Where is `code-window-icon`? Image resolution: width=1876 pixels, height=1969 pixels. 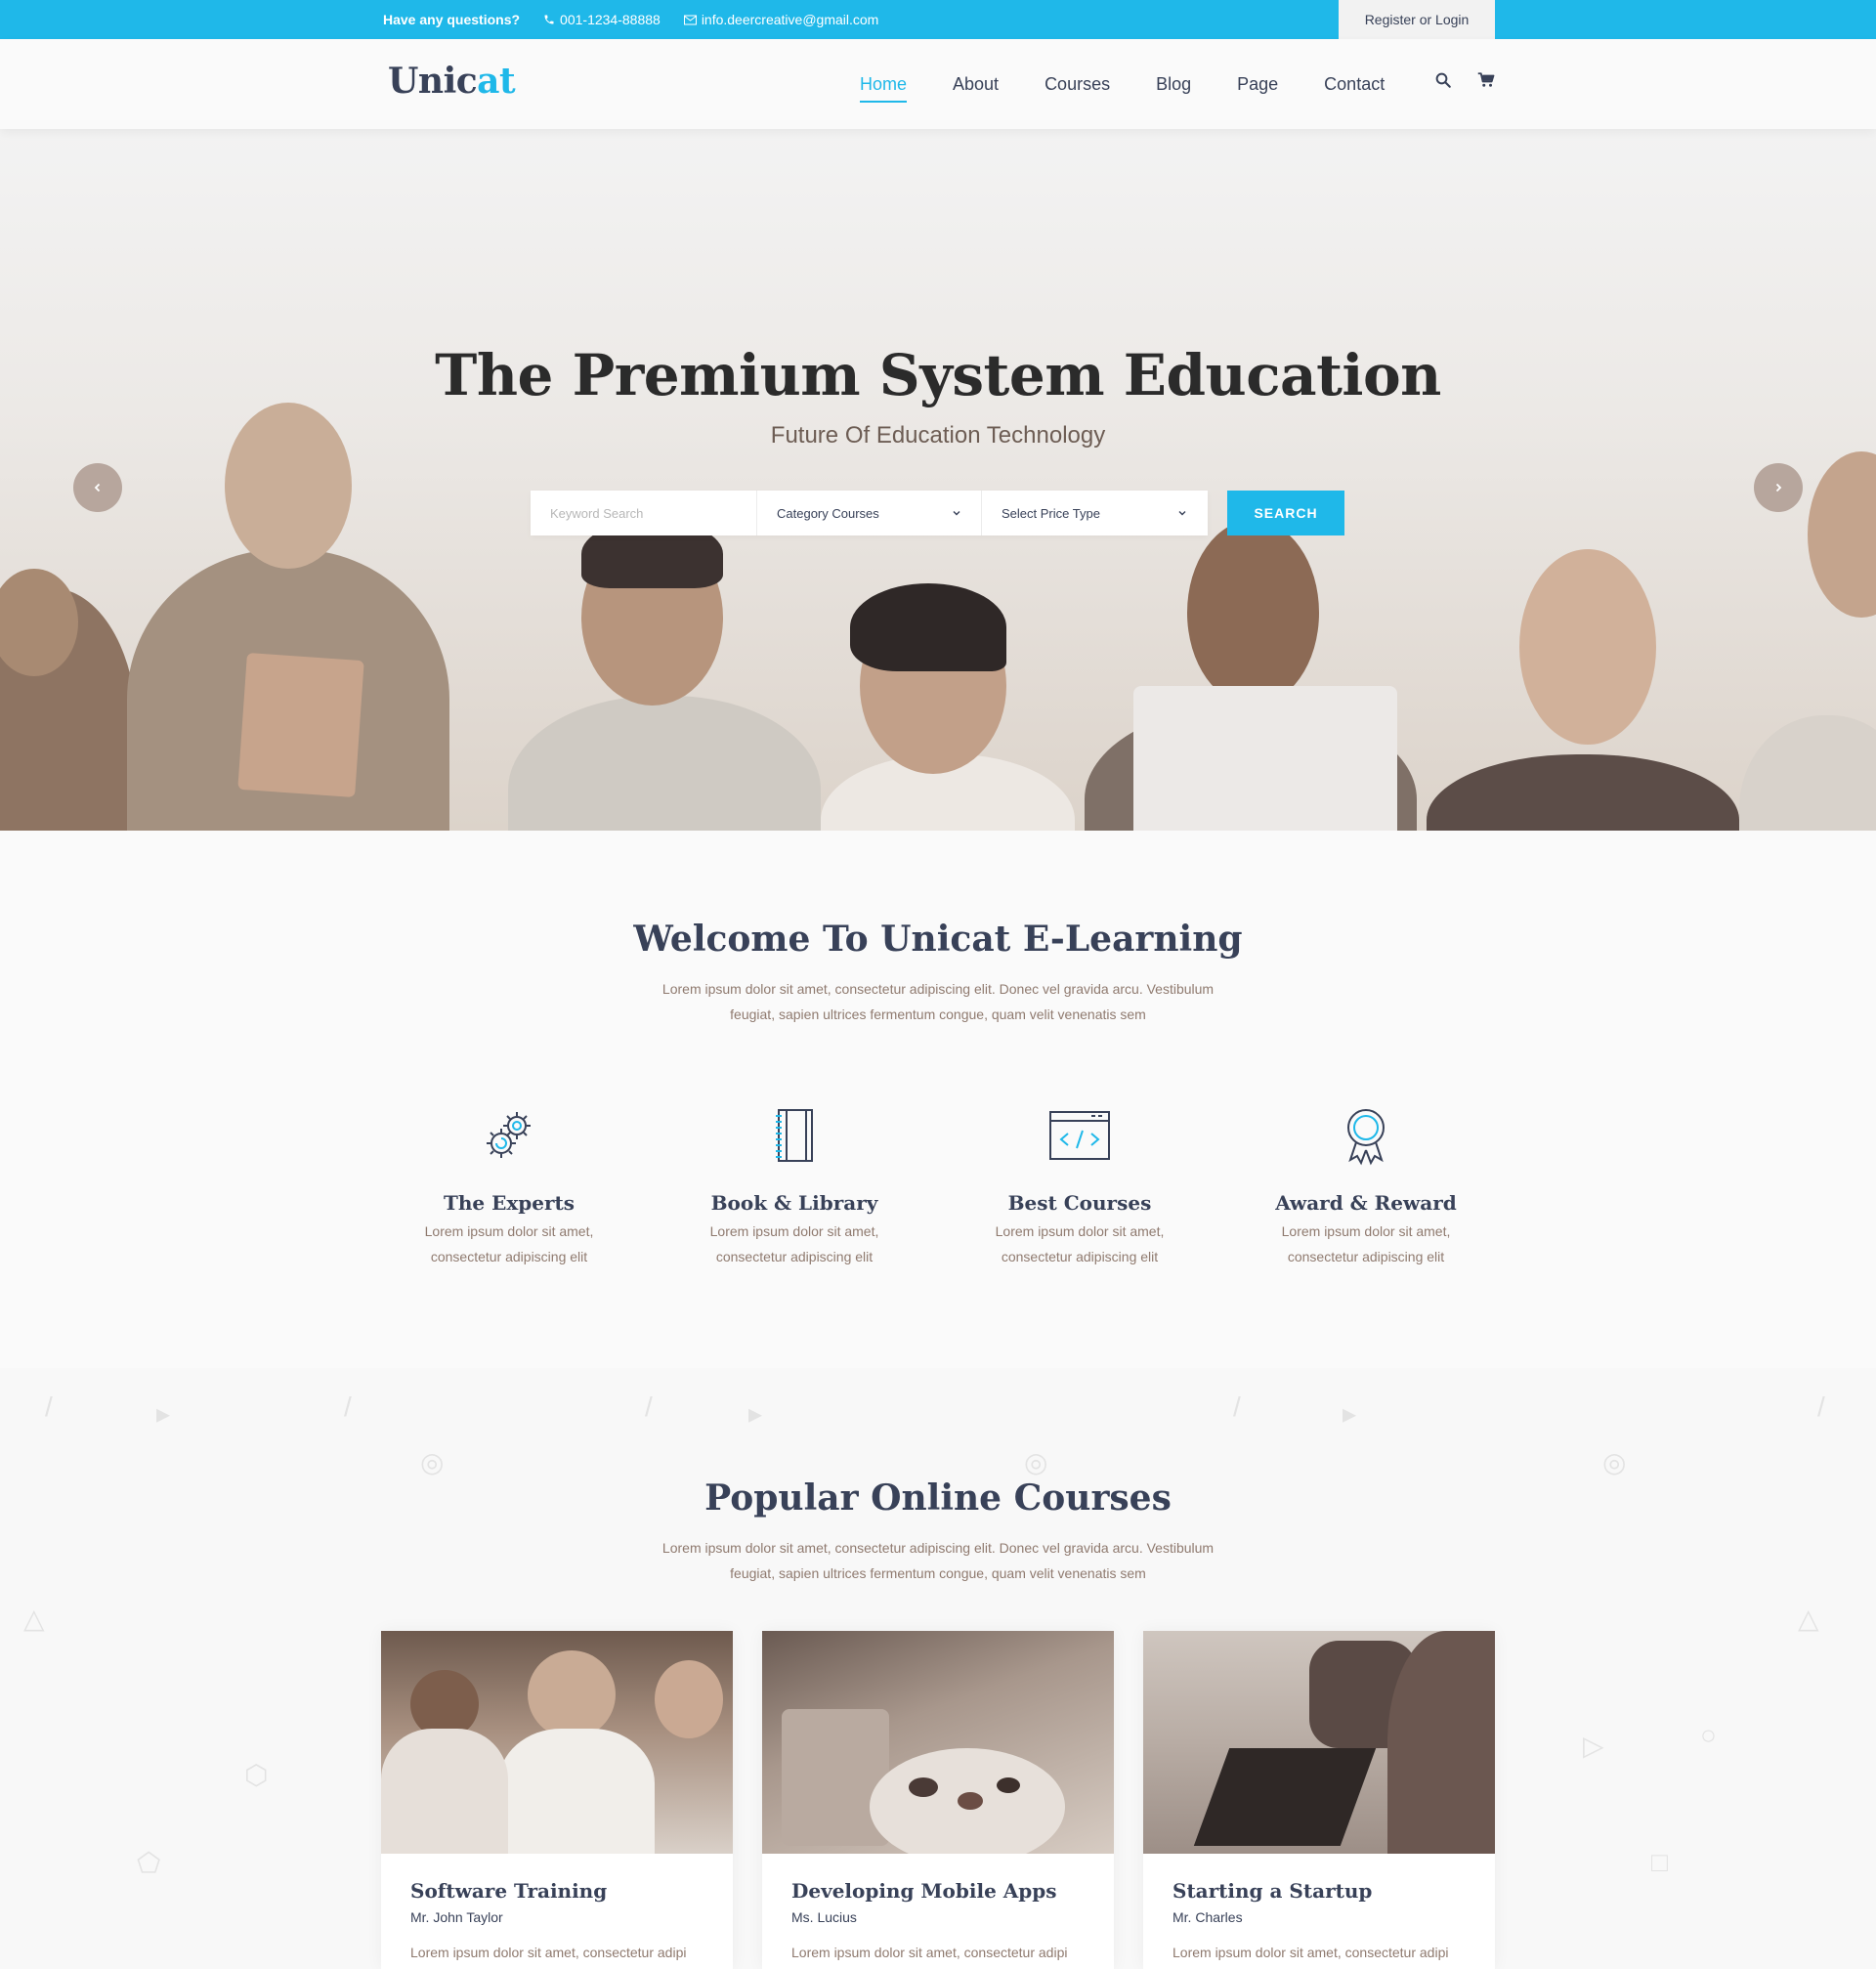
code-window-icon is located at coordinates (1079, 1135).